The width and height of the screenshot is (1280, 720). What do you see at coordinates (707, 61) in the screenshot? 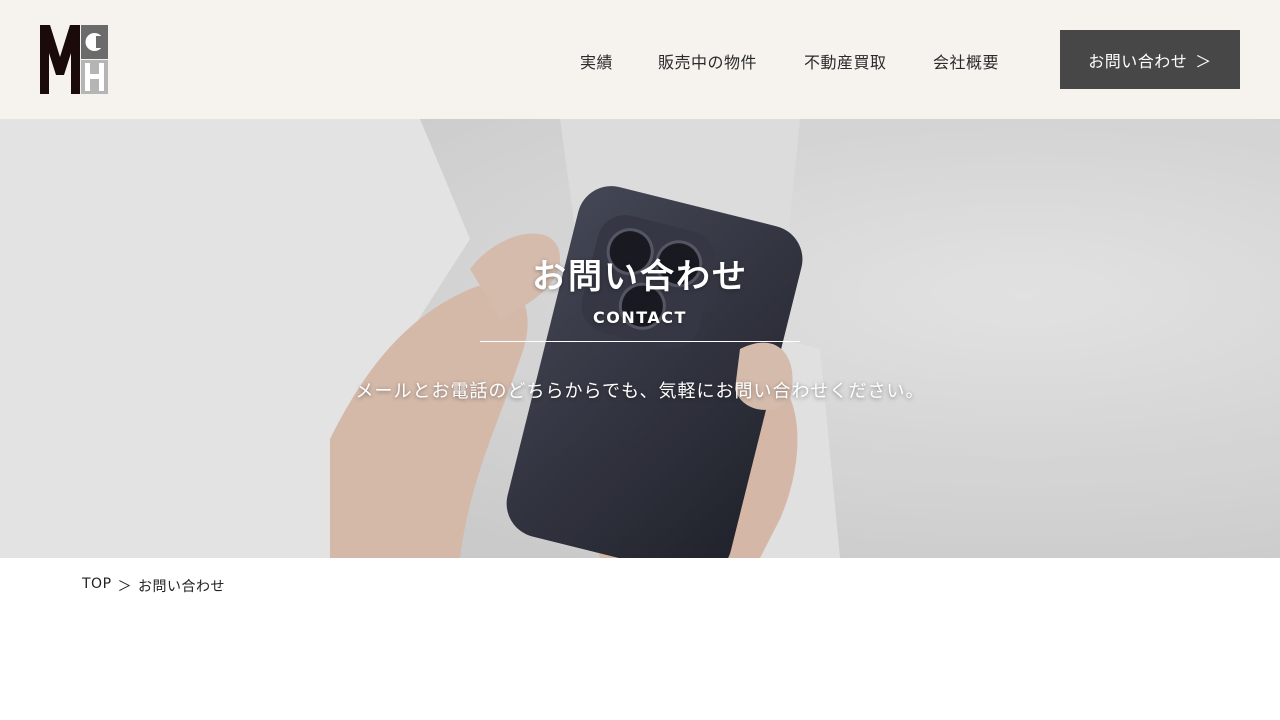
I see `nav-item-properties-for-sale: 販売中の物件` at bounding box center [707, 61].